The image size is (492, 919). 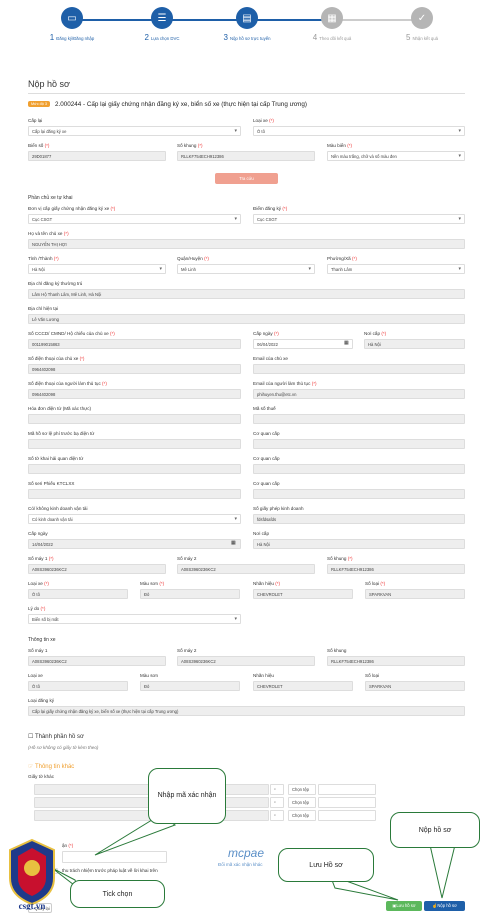 I want to click on callout-captcha: Nhập mã xác nhận, so click(x=187, y=796).